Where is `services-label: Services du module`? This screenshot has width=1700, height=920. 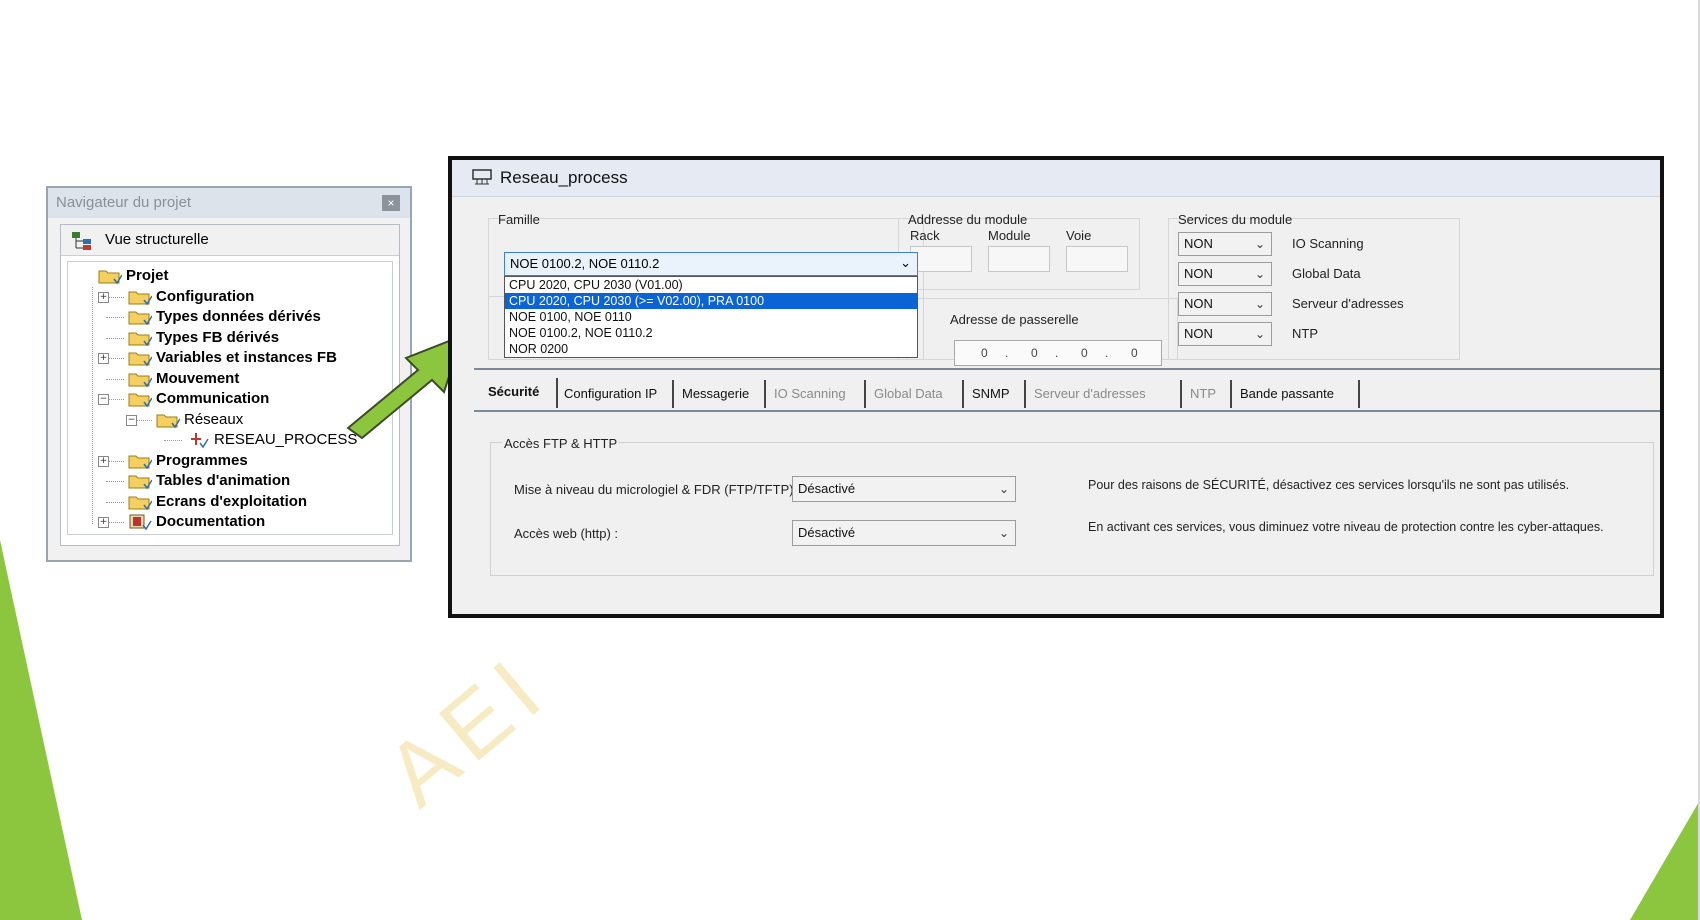 services-label: Services du module is located at coordinates (1235, 219).